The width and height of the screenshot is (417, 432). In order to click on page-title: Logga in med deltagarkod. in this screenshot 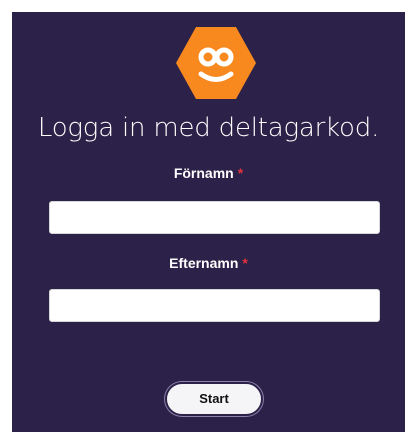, I will do `click(208, 128)`.